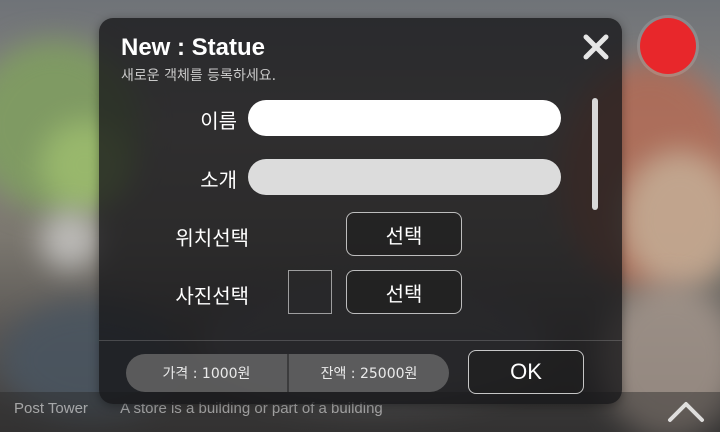  Describe the element at coordinates (360, 340) in the screenshot. I see `footer-divider` at that location.